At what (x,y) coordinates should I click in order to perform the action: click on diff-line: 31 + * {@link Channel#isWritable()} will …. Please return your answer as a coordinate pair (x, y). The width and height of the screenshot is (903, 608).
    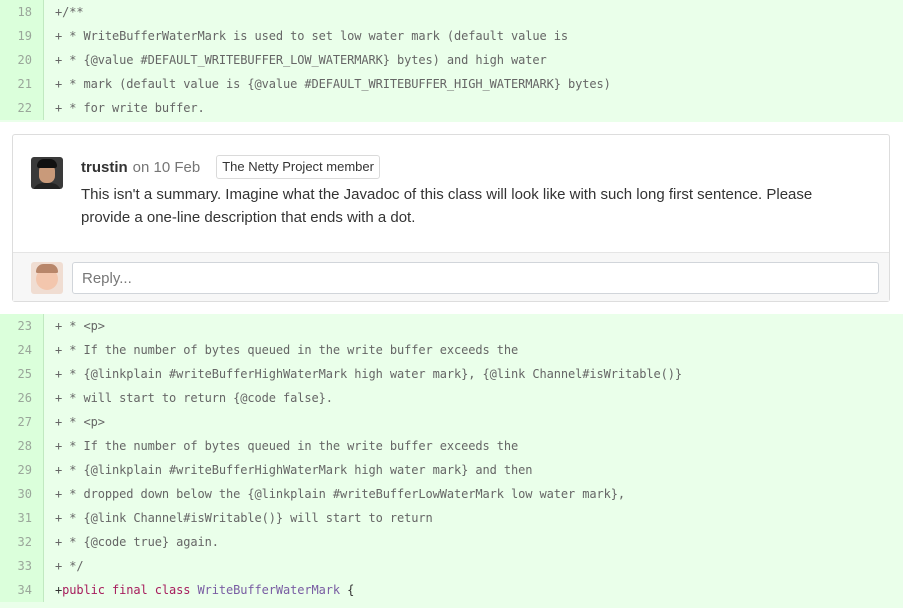
    Looking at the image, I should click on (451, 518).